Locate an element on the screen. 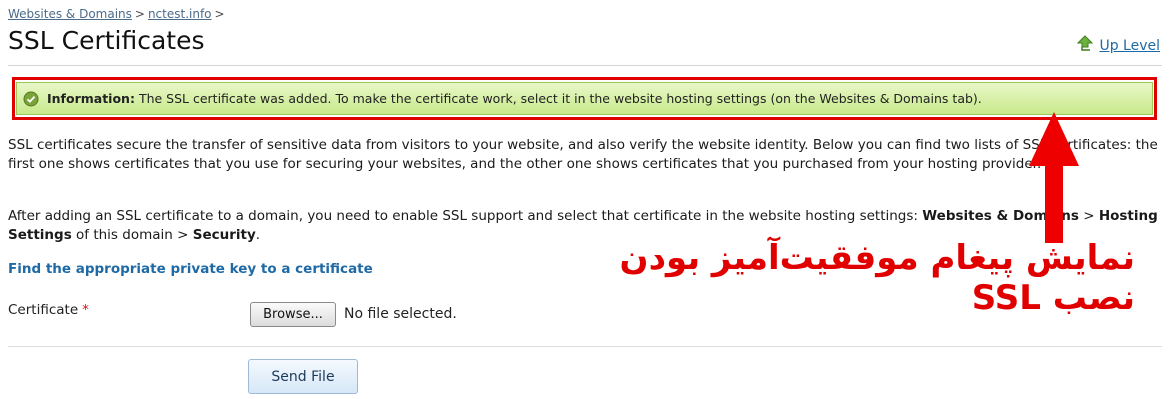  required-marker: * is located at coordinates (85, 310).